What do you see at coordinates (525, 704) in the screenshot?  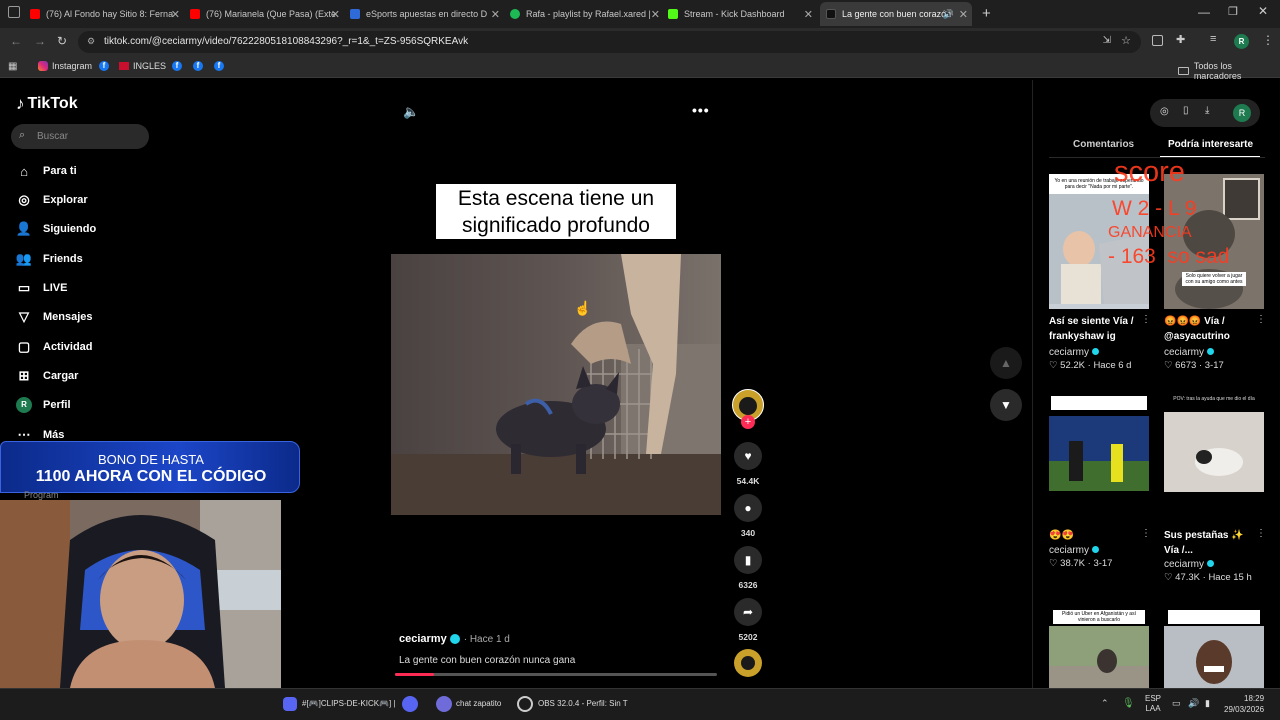 I see `obs-icon` at bounding box center [525, 704].